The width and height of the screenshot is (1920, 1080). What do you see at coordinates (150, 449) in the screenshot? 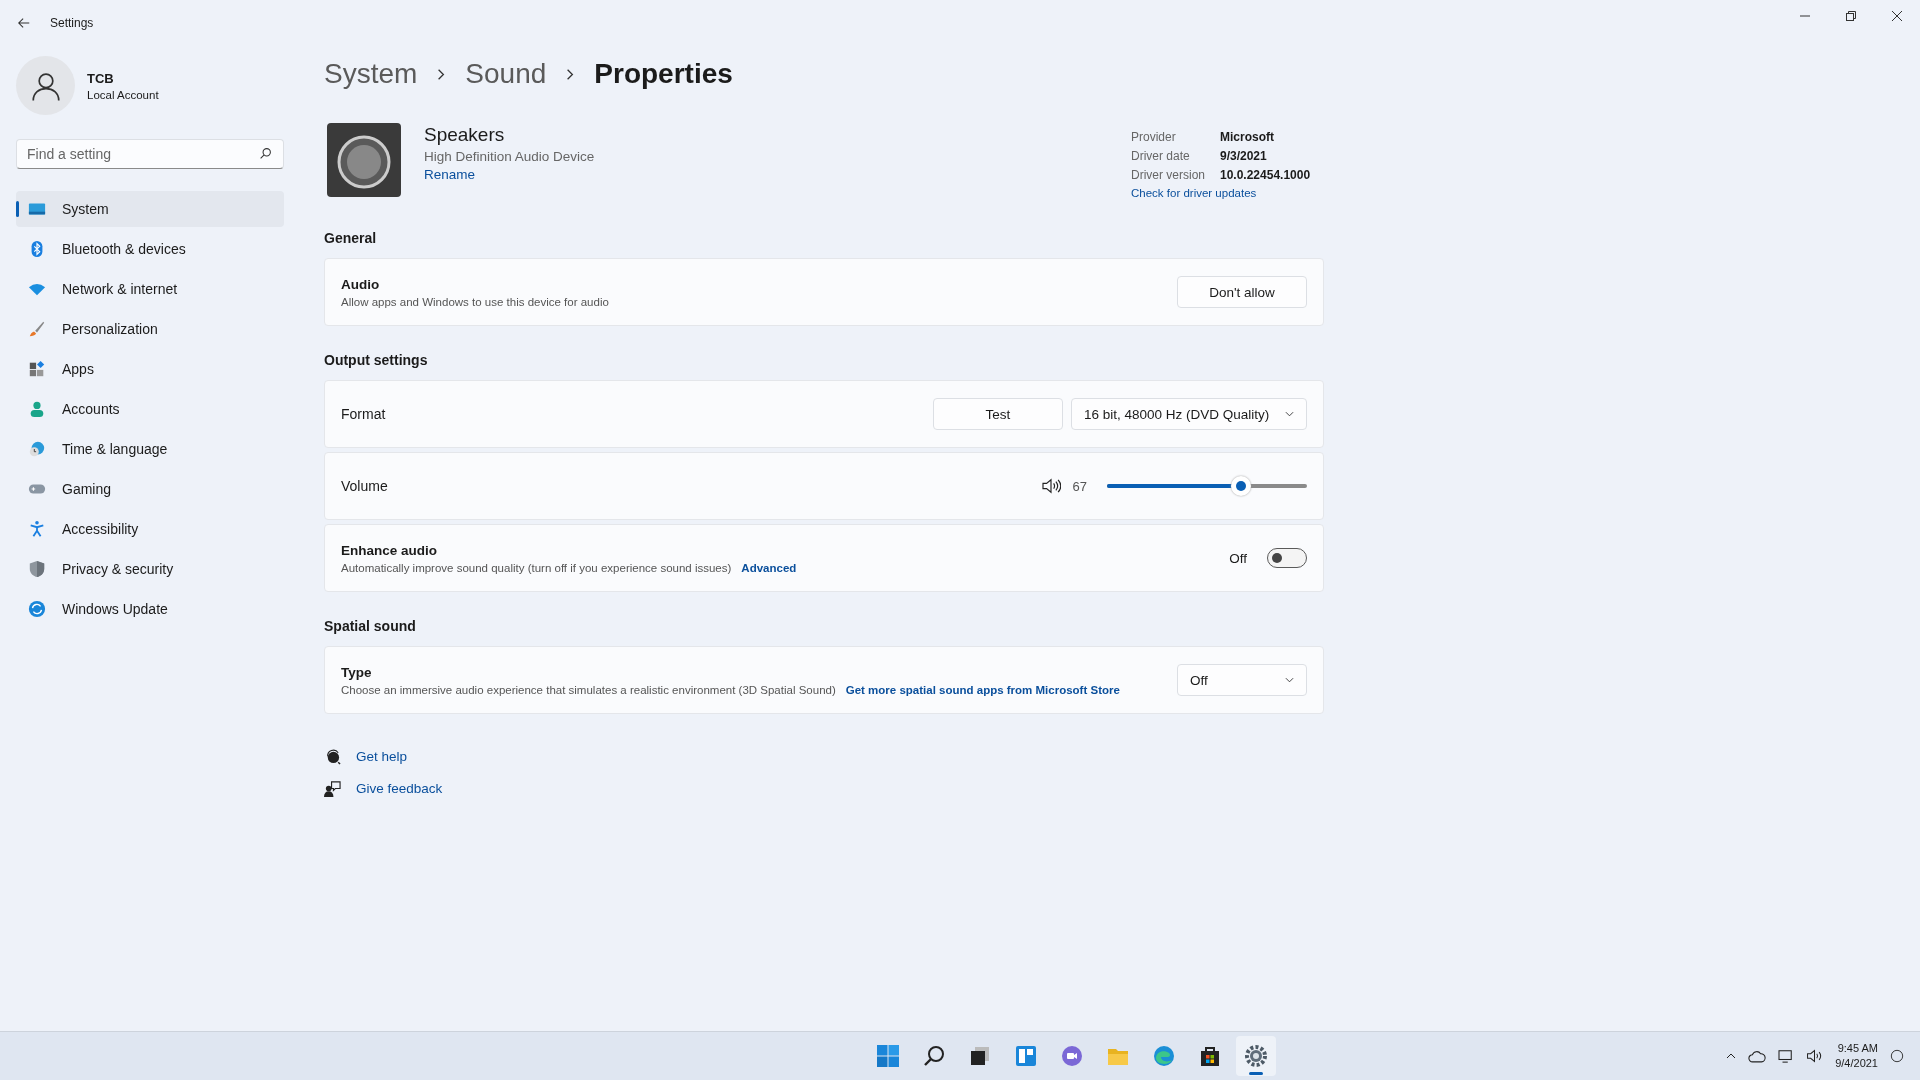
I see `sidebar-item: Time & language` at bounding box center [150, 449].